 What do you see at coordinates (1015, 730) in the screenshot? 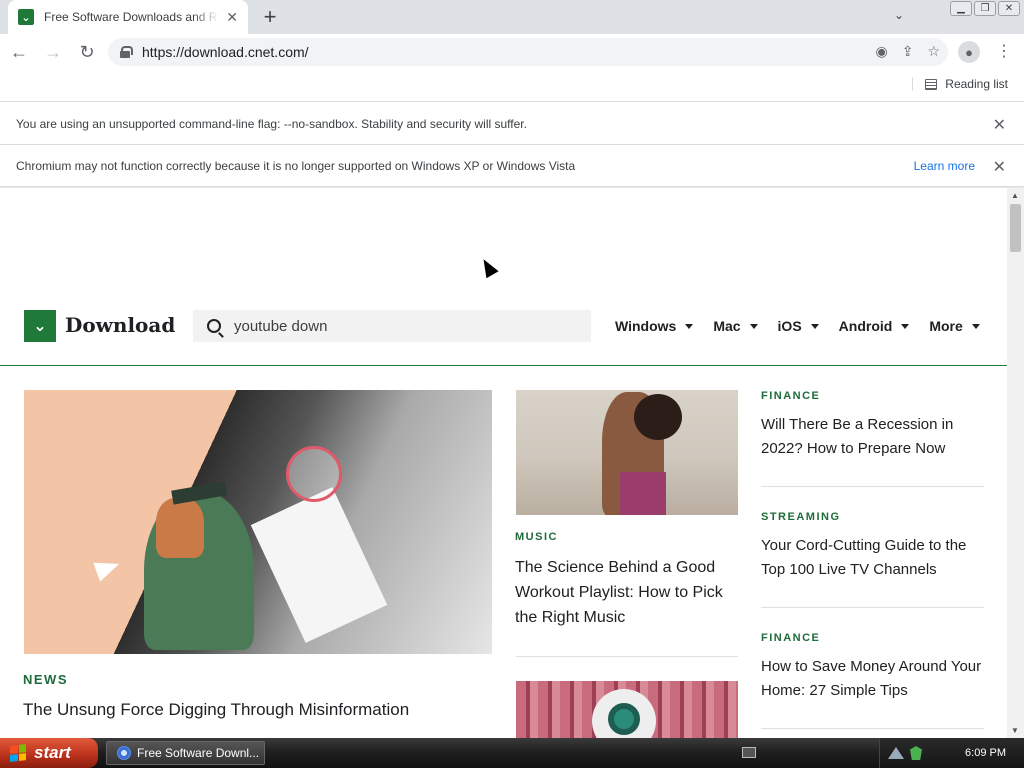
I see `scroll-down-arrow-icon: ▼` at bounding box center [1015, 730].